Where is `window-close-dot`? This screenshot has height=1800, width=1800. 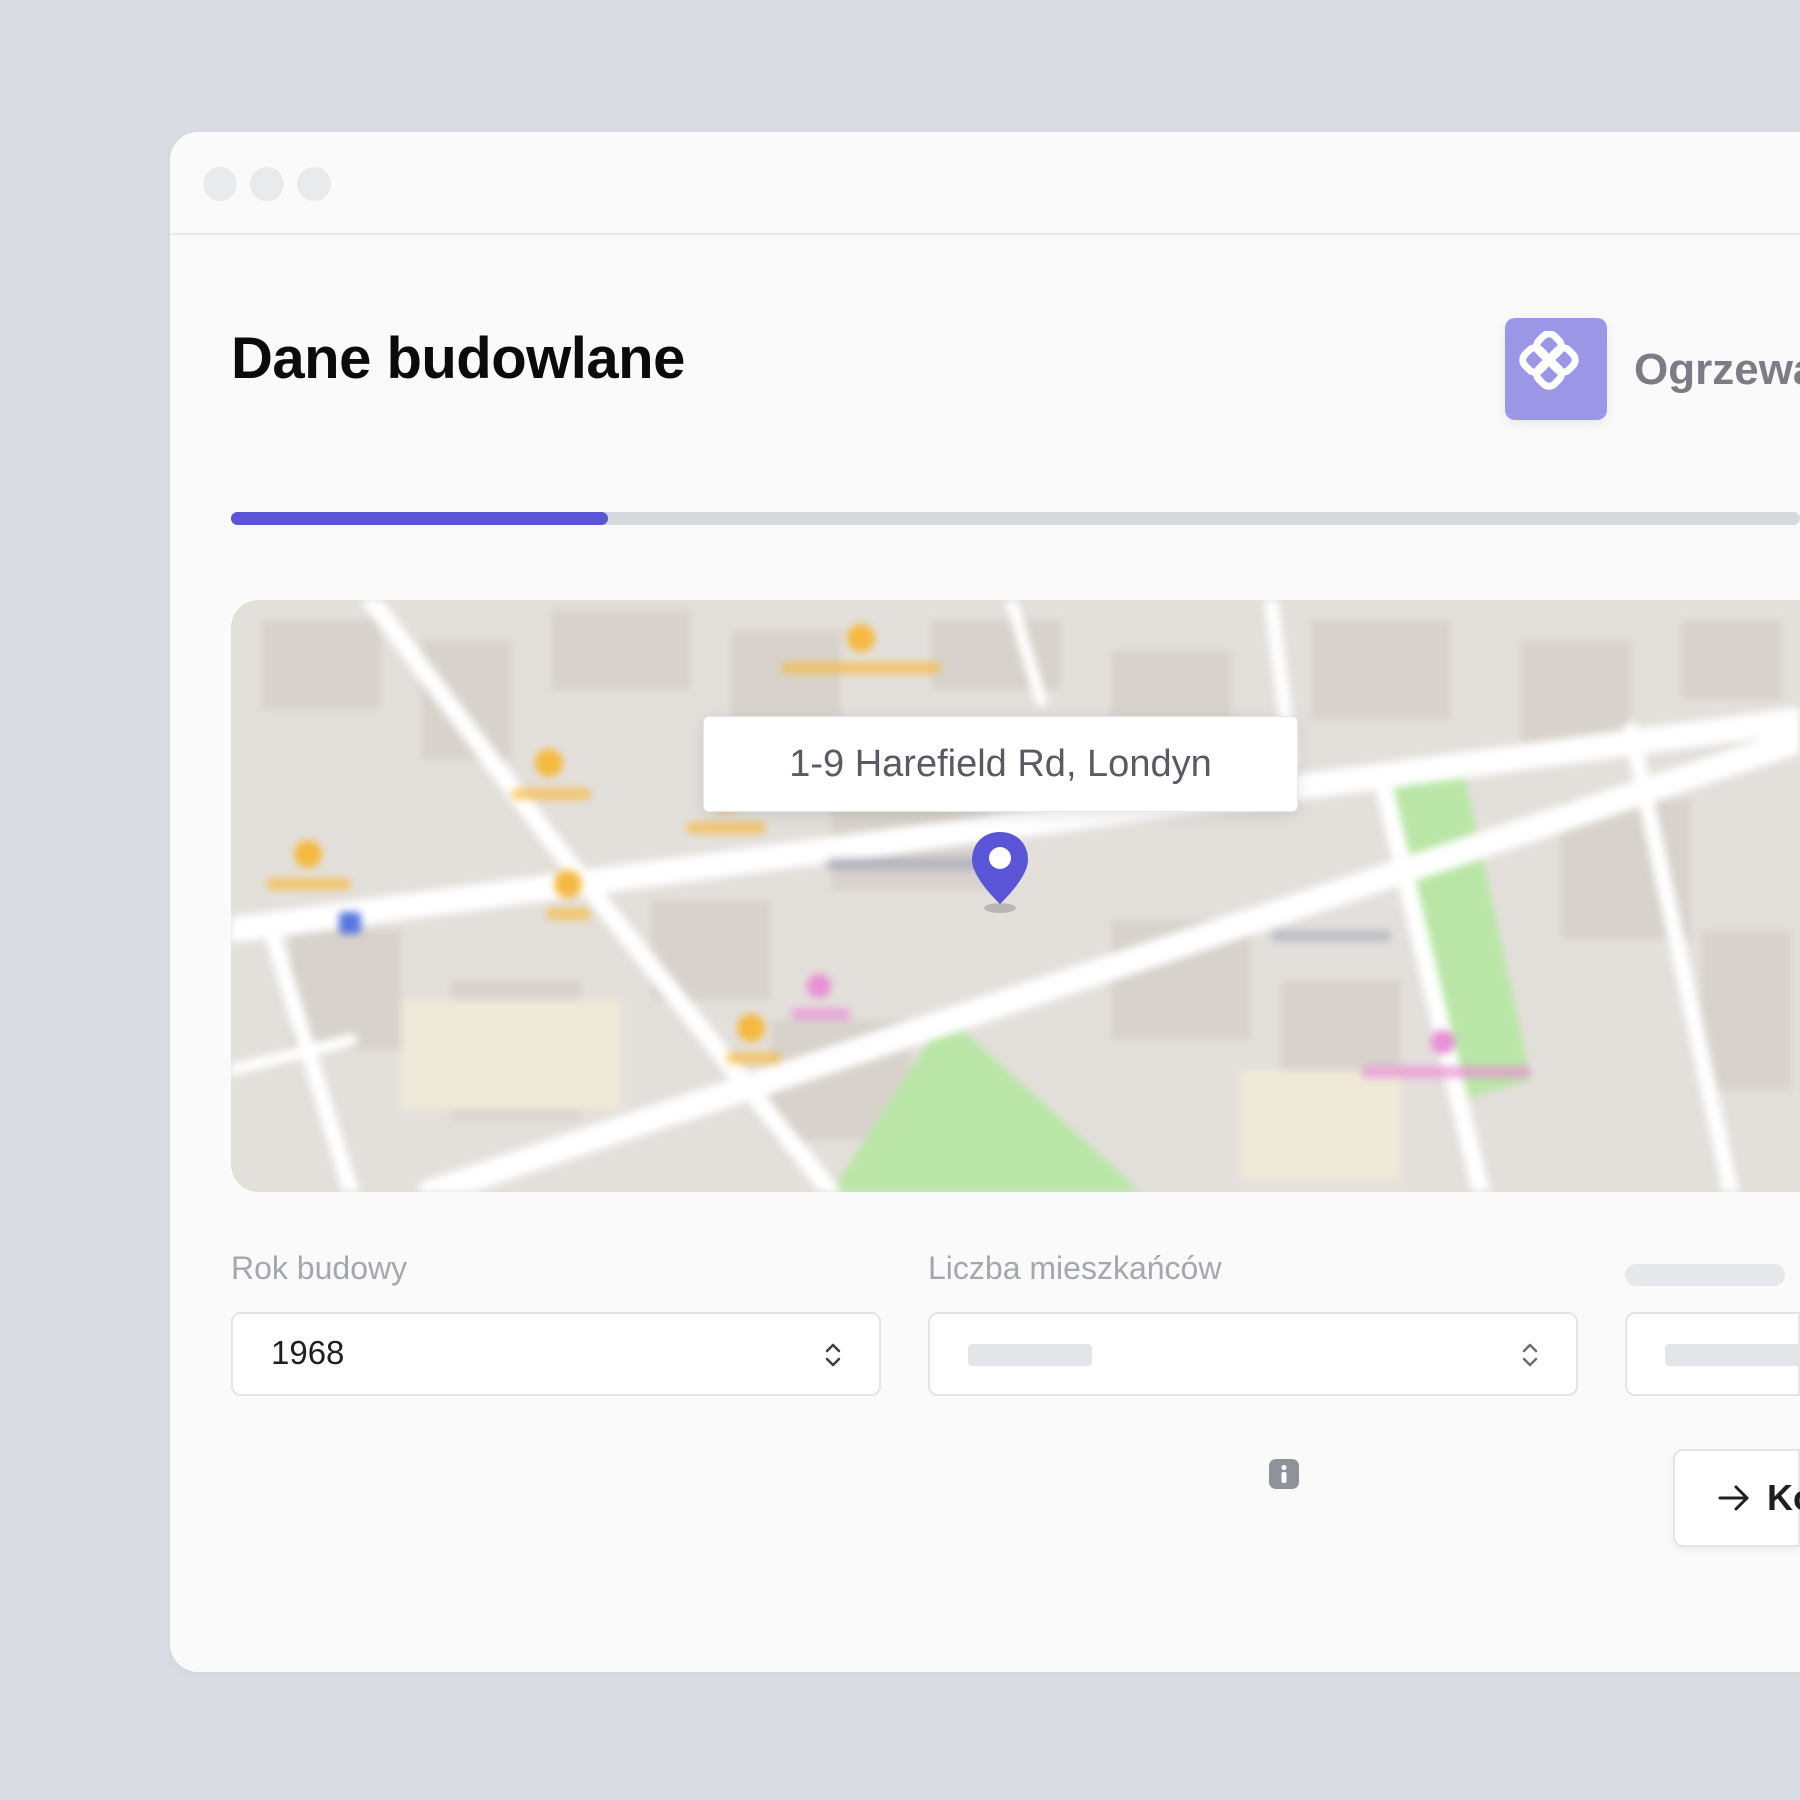 window-close-dot is located at coordinates (220, 184).